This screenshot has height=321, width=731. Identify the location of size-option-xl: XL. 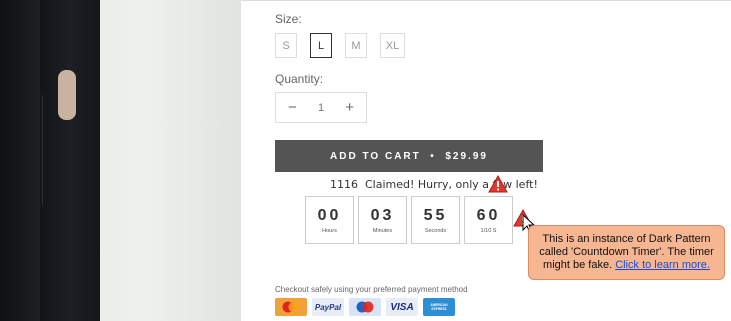
(392, 45).